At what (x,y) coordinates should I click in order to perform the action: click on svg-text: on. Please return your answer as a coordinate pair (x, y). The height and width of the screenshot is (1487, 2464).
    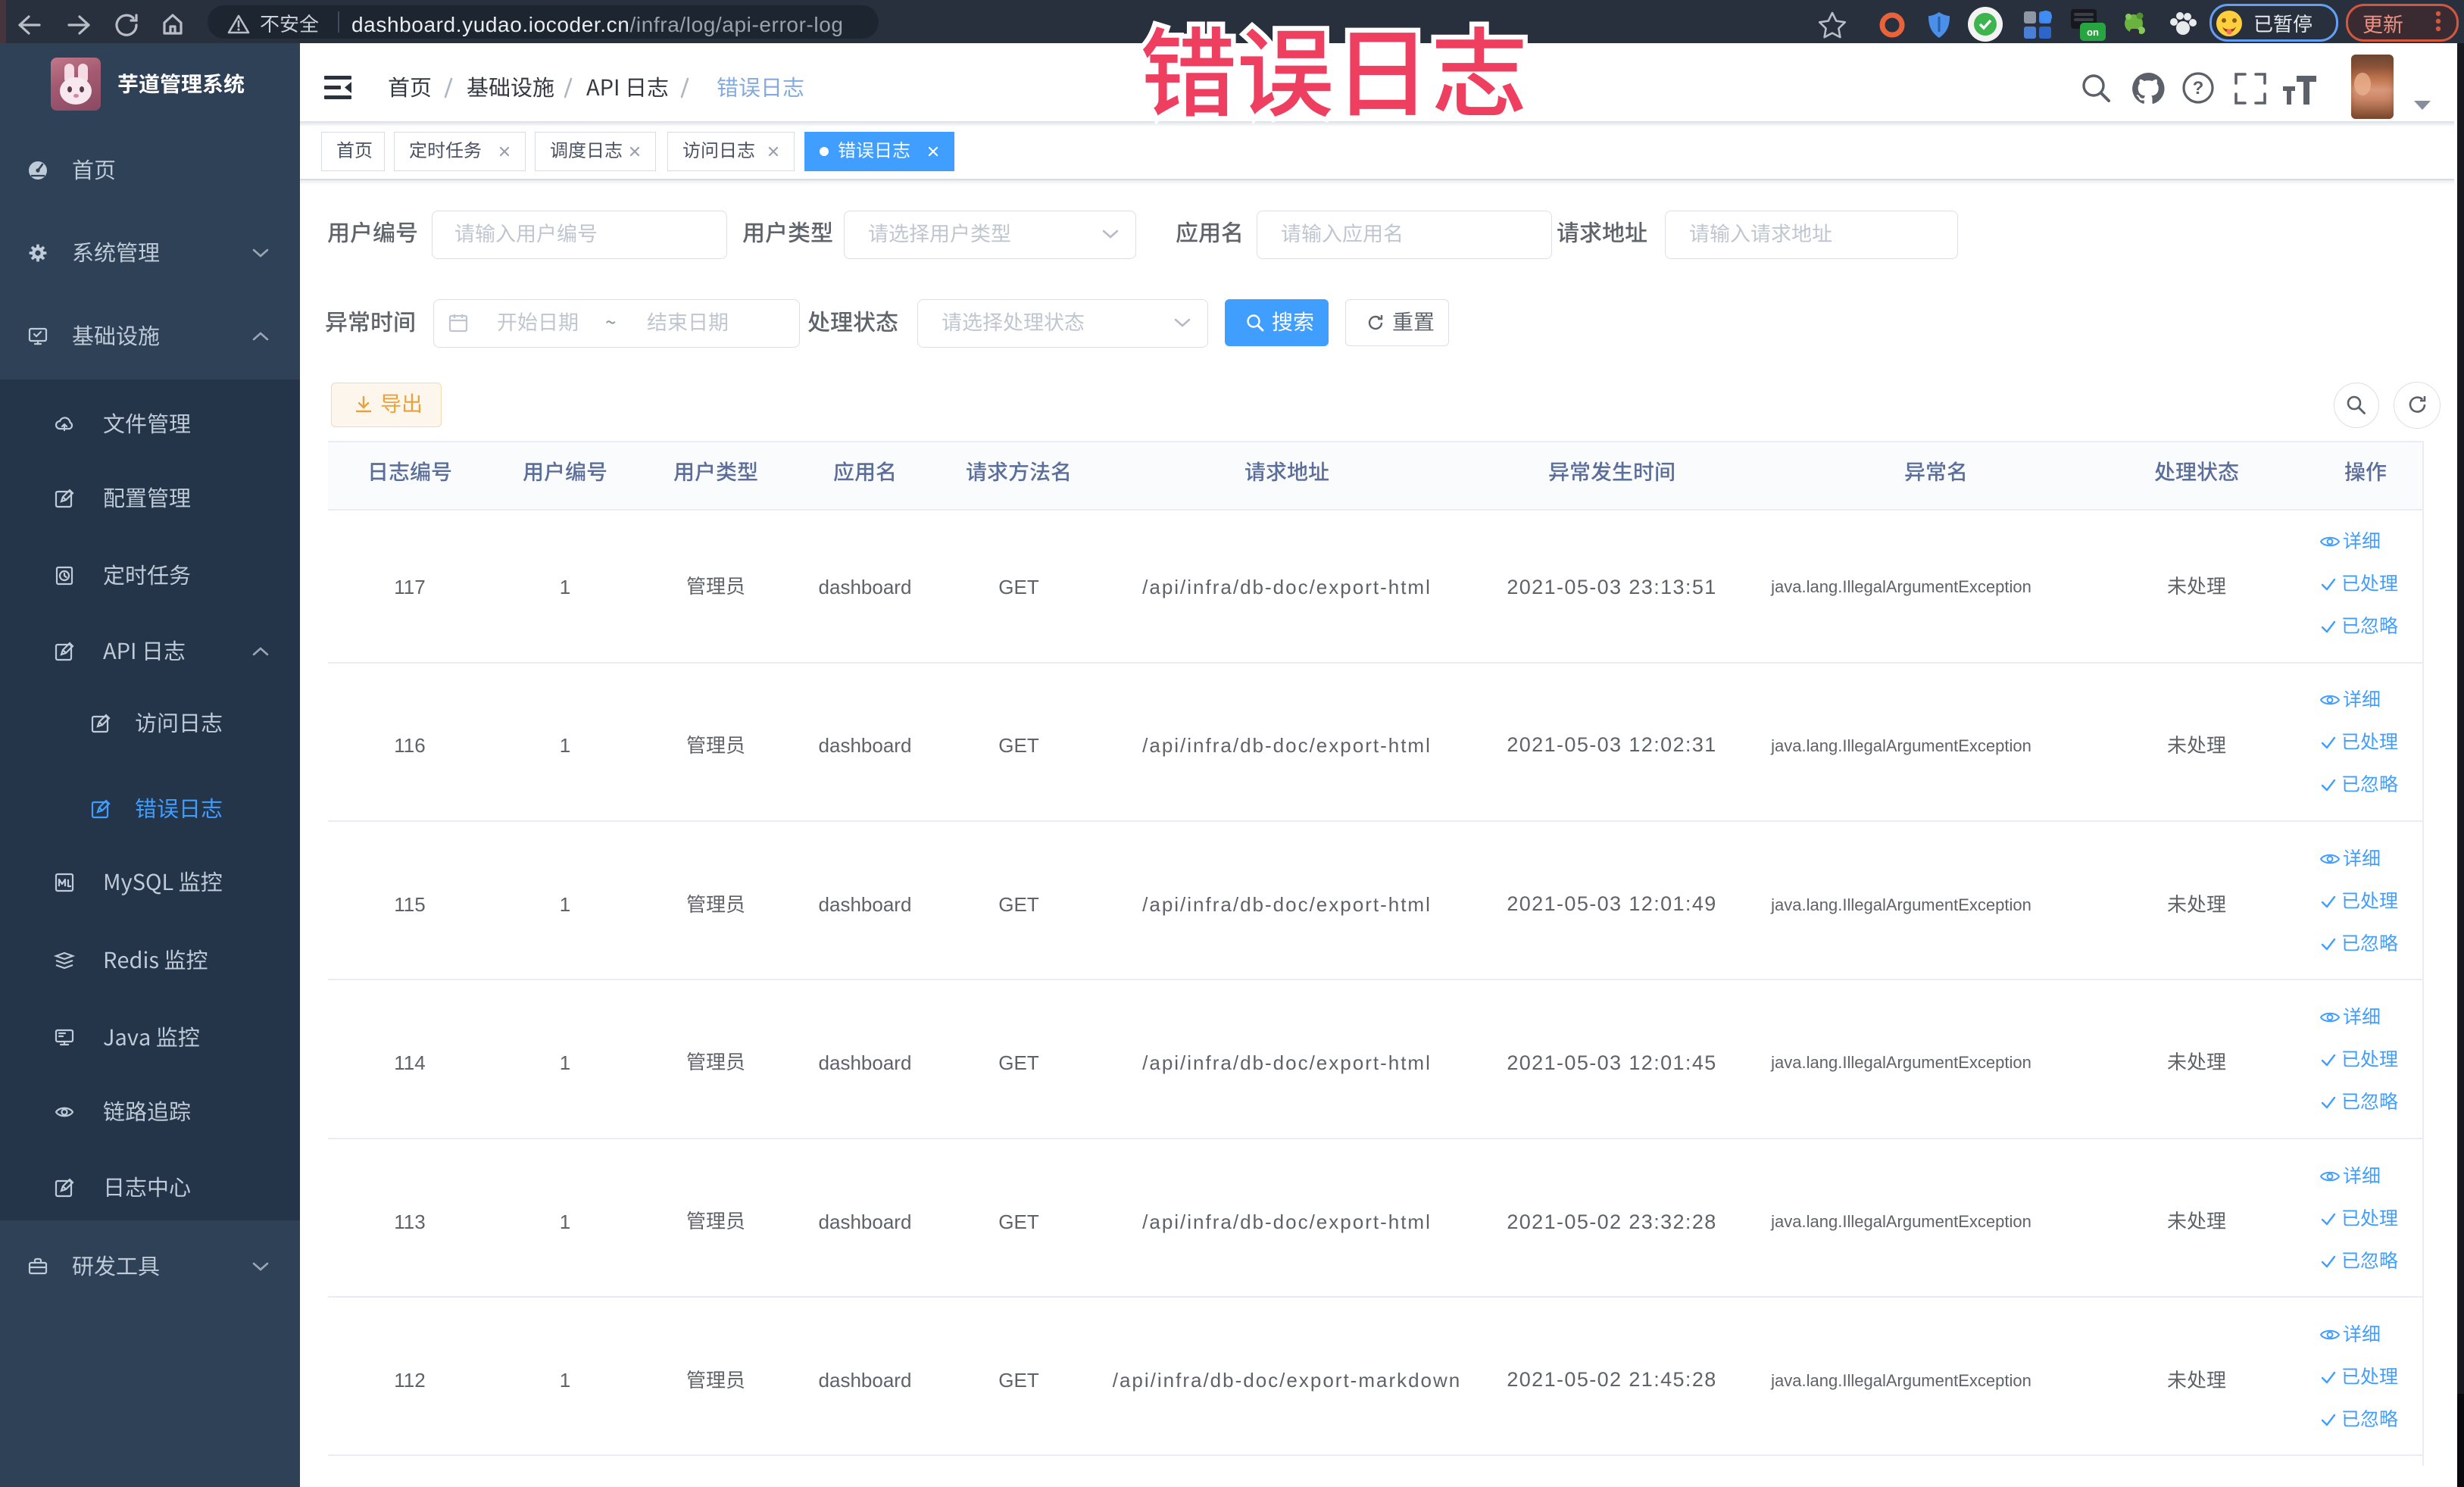
    Looking at the image, I should click on (2093, 32).